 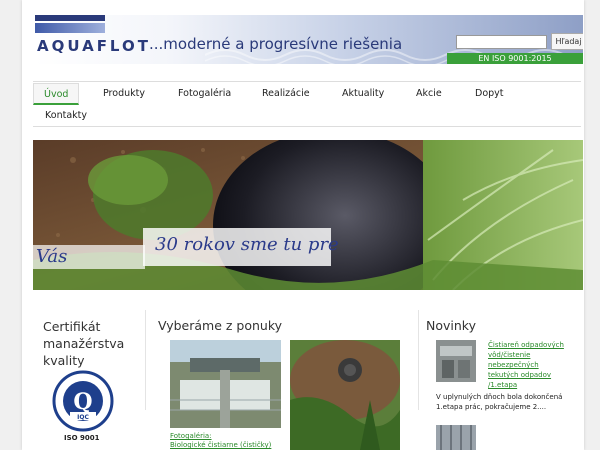 I want to click on nav-item-akcie: Akcie, so click(x=429, y=94).